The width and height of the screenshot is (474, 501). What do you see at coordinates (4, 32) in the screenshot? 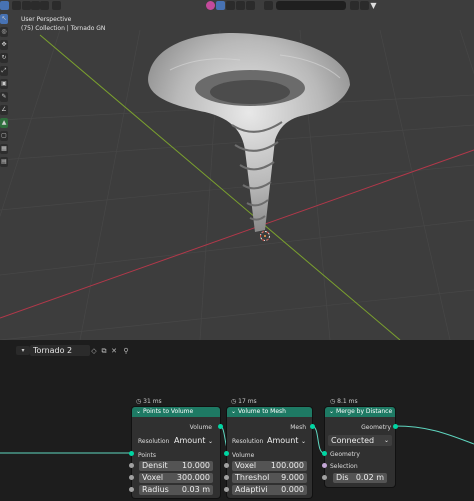
I see `select-box-icon: ◎` at bounding box center [4, 32].